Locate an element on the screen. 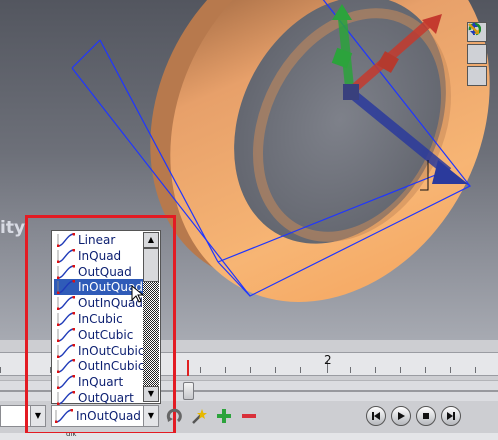 This screenshot has width=498, height=440. magic-wand-icon is located at coordinates (199, 416).